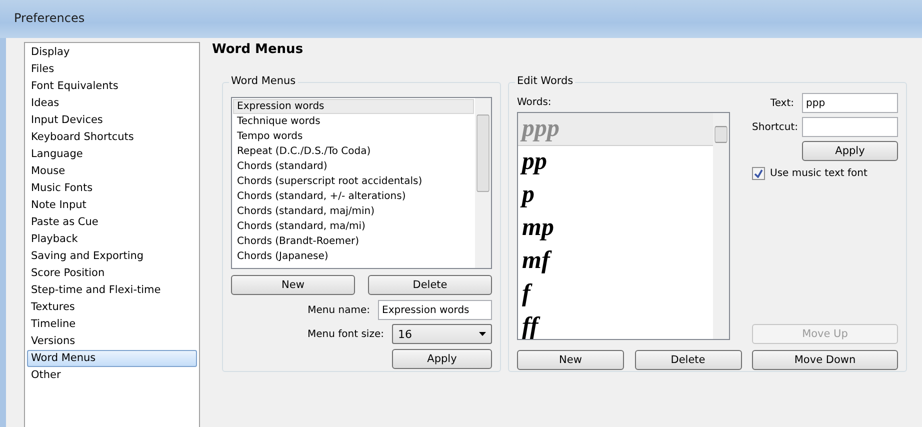  What do you see at coordinates (442, 334) in the screenshot?
I see `font-size-dropdown: 16` at bounding box center [442, 334].